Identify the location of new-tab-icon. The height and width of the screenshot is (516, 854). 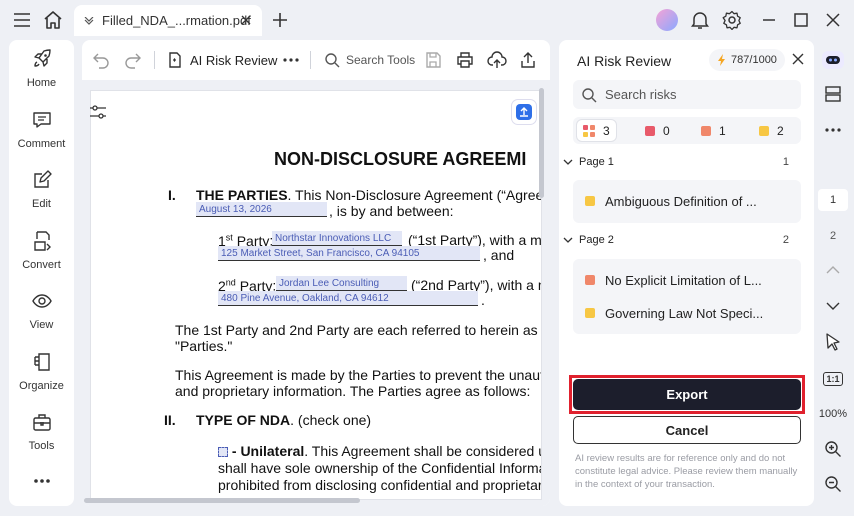
(280, 20).